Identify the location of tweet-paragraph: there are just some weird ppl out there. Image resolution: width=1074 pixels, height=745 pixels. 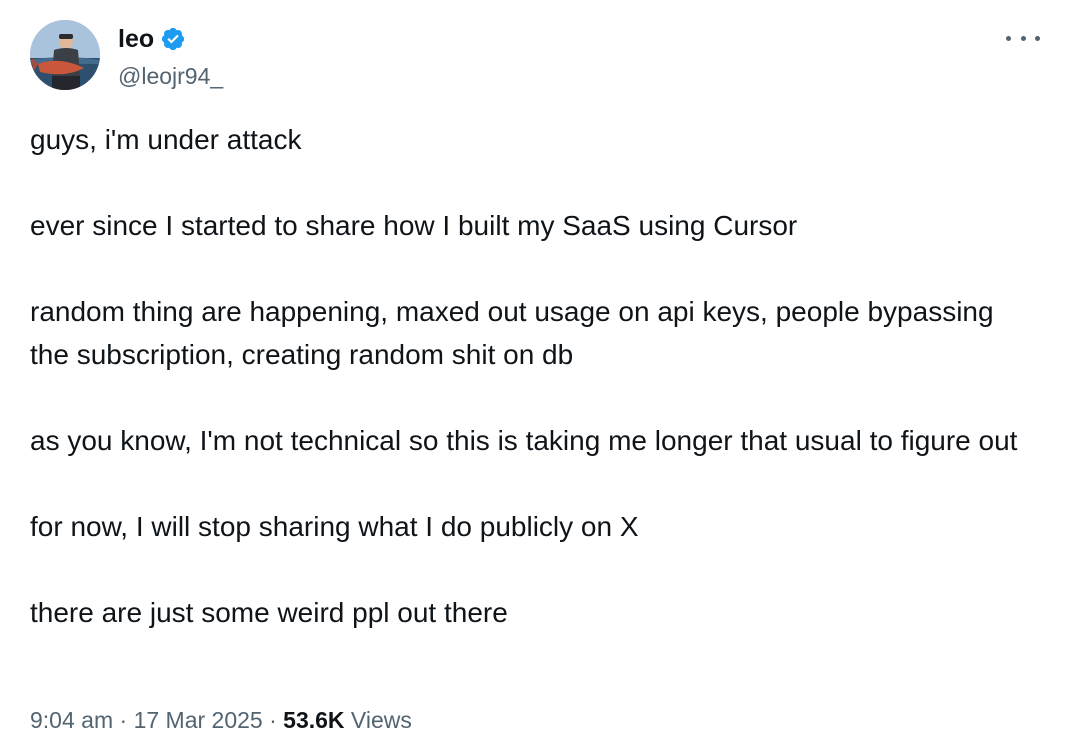
(269, 612).